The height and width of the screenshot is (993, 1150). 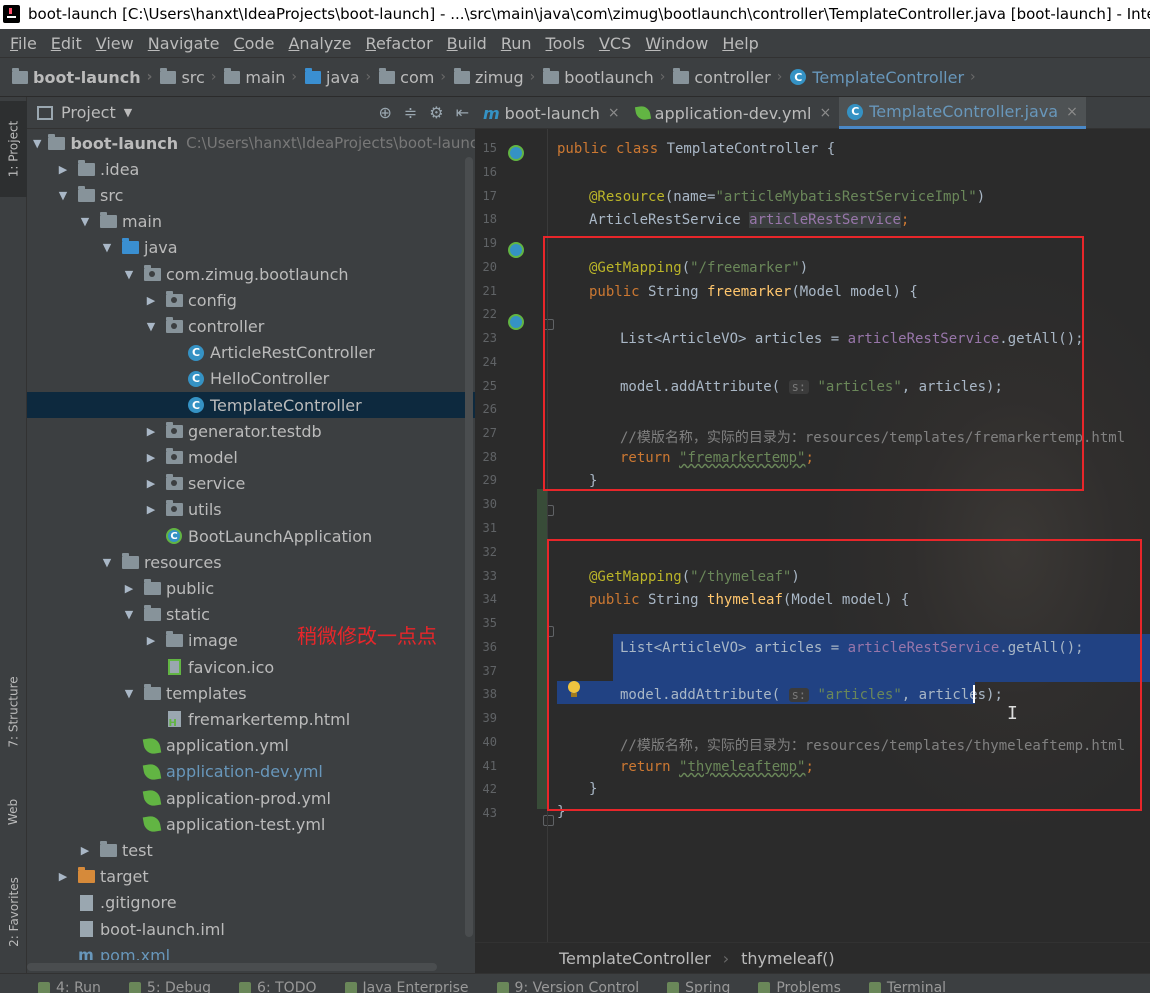 I want to click on tree-item-target: ▶ target, so click(x=251, y=877).